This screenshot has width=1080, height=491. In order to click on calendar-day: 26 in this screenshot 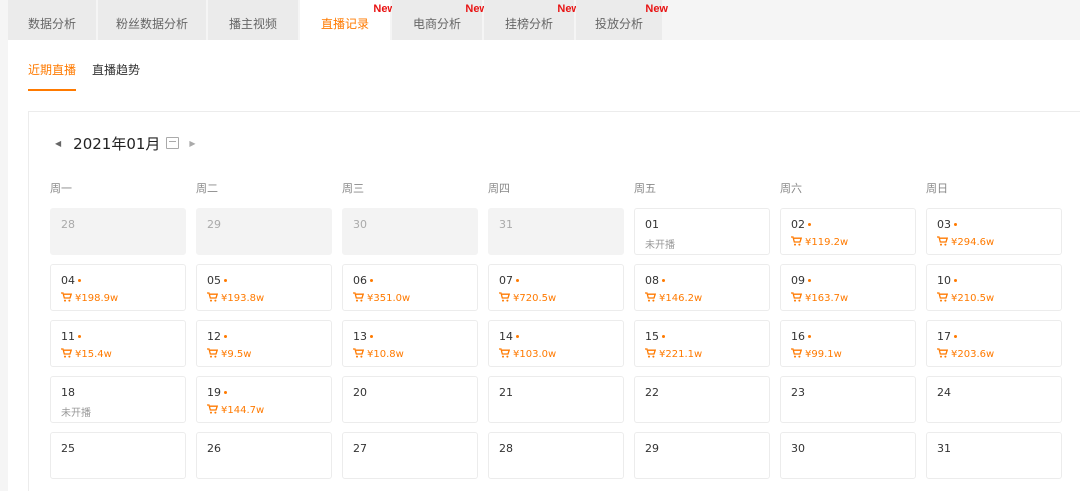, I will do `click(264, 455)`.